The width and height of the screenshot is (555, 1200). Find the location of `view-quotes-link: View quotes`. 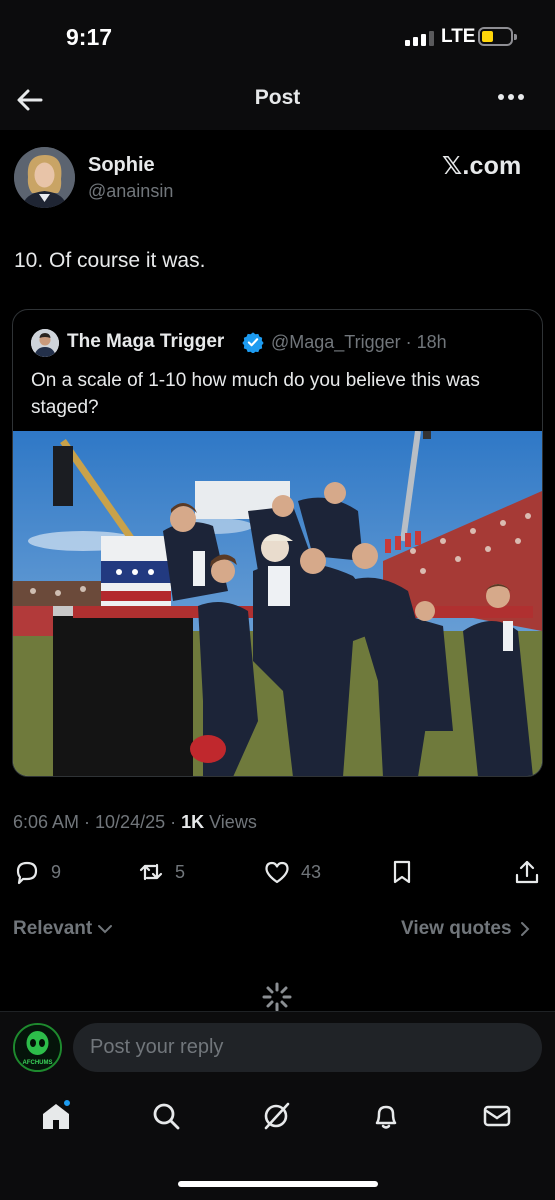

view-quotes-link: View quotes is located at coordinates (466, 929).